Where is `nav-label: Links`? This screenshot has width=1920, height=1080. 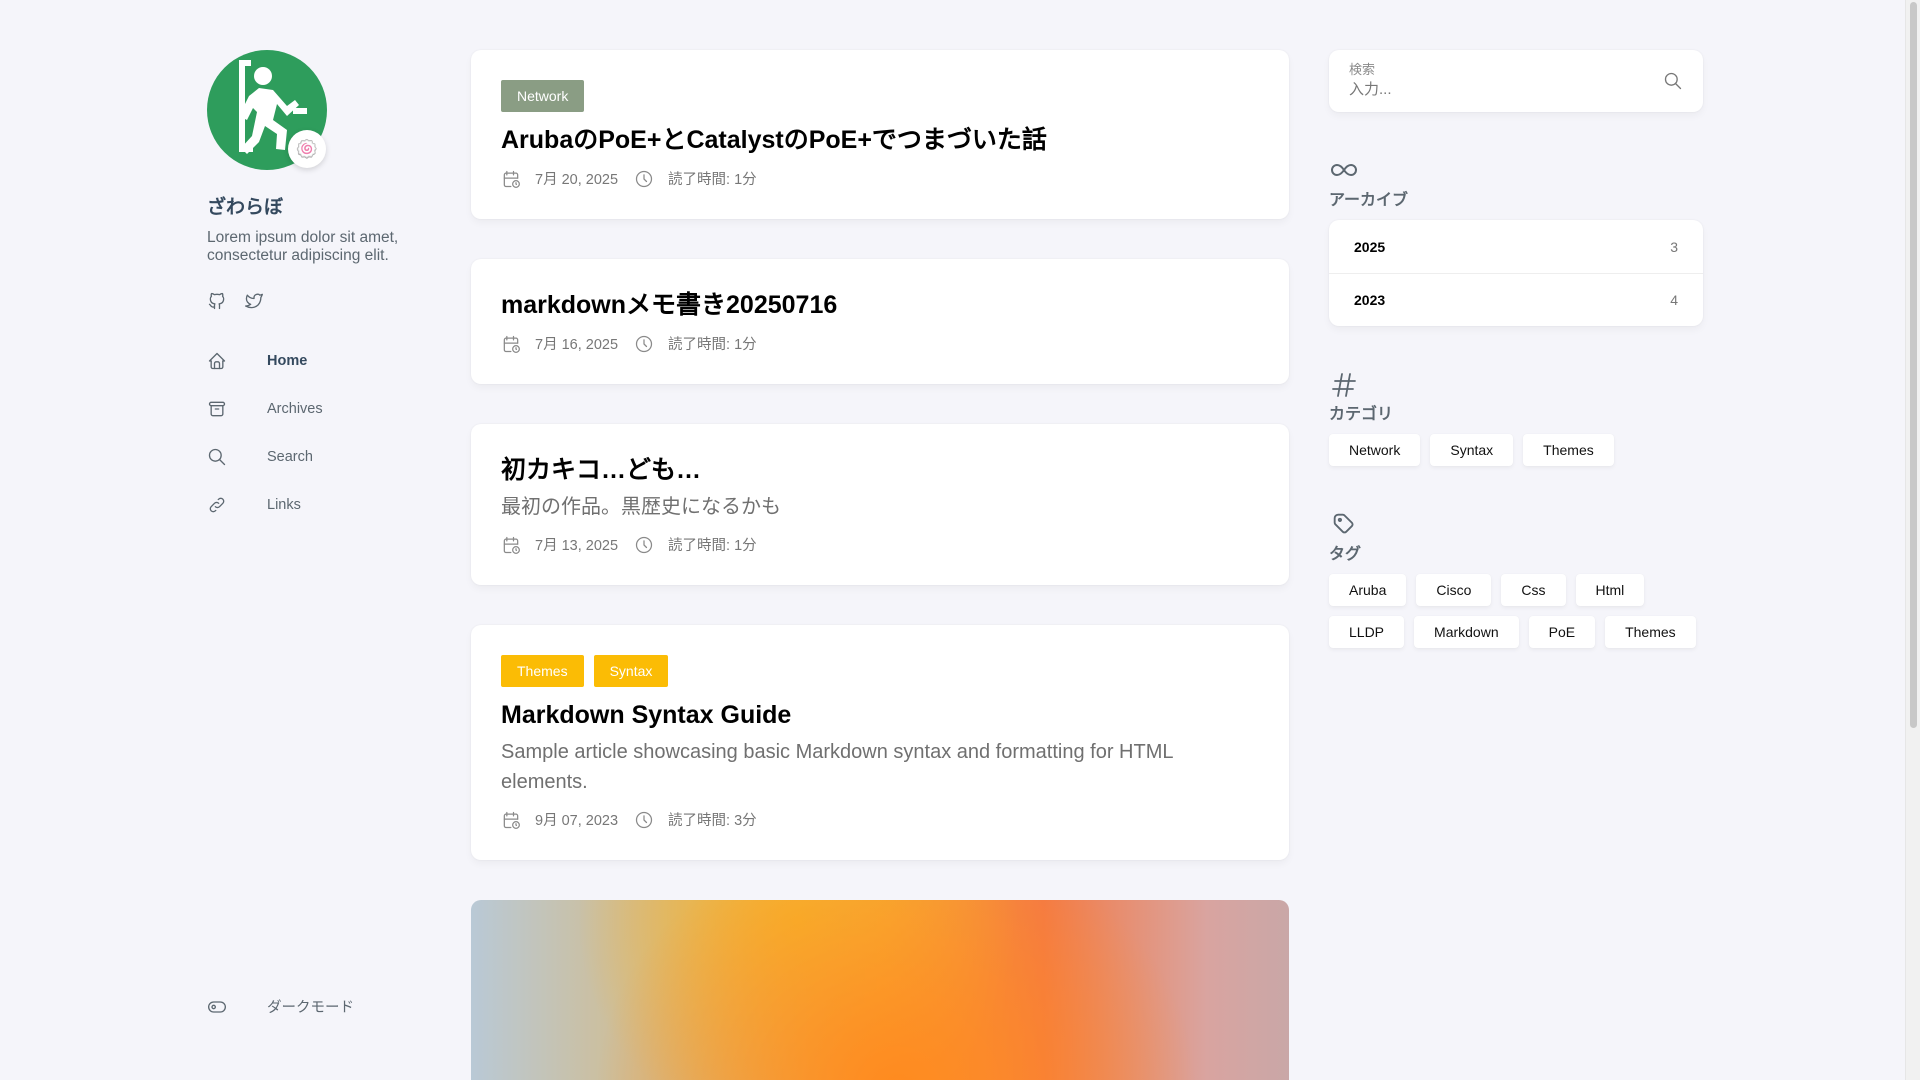
nav-label: Links is located at coordinates (284, 505).